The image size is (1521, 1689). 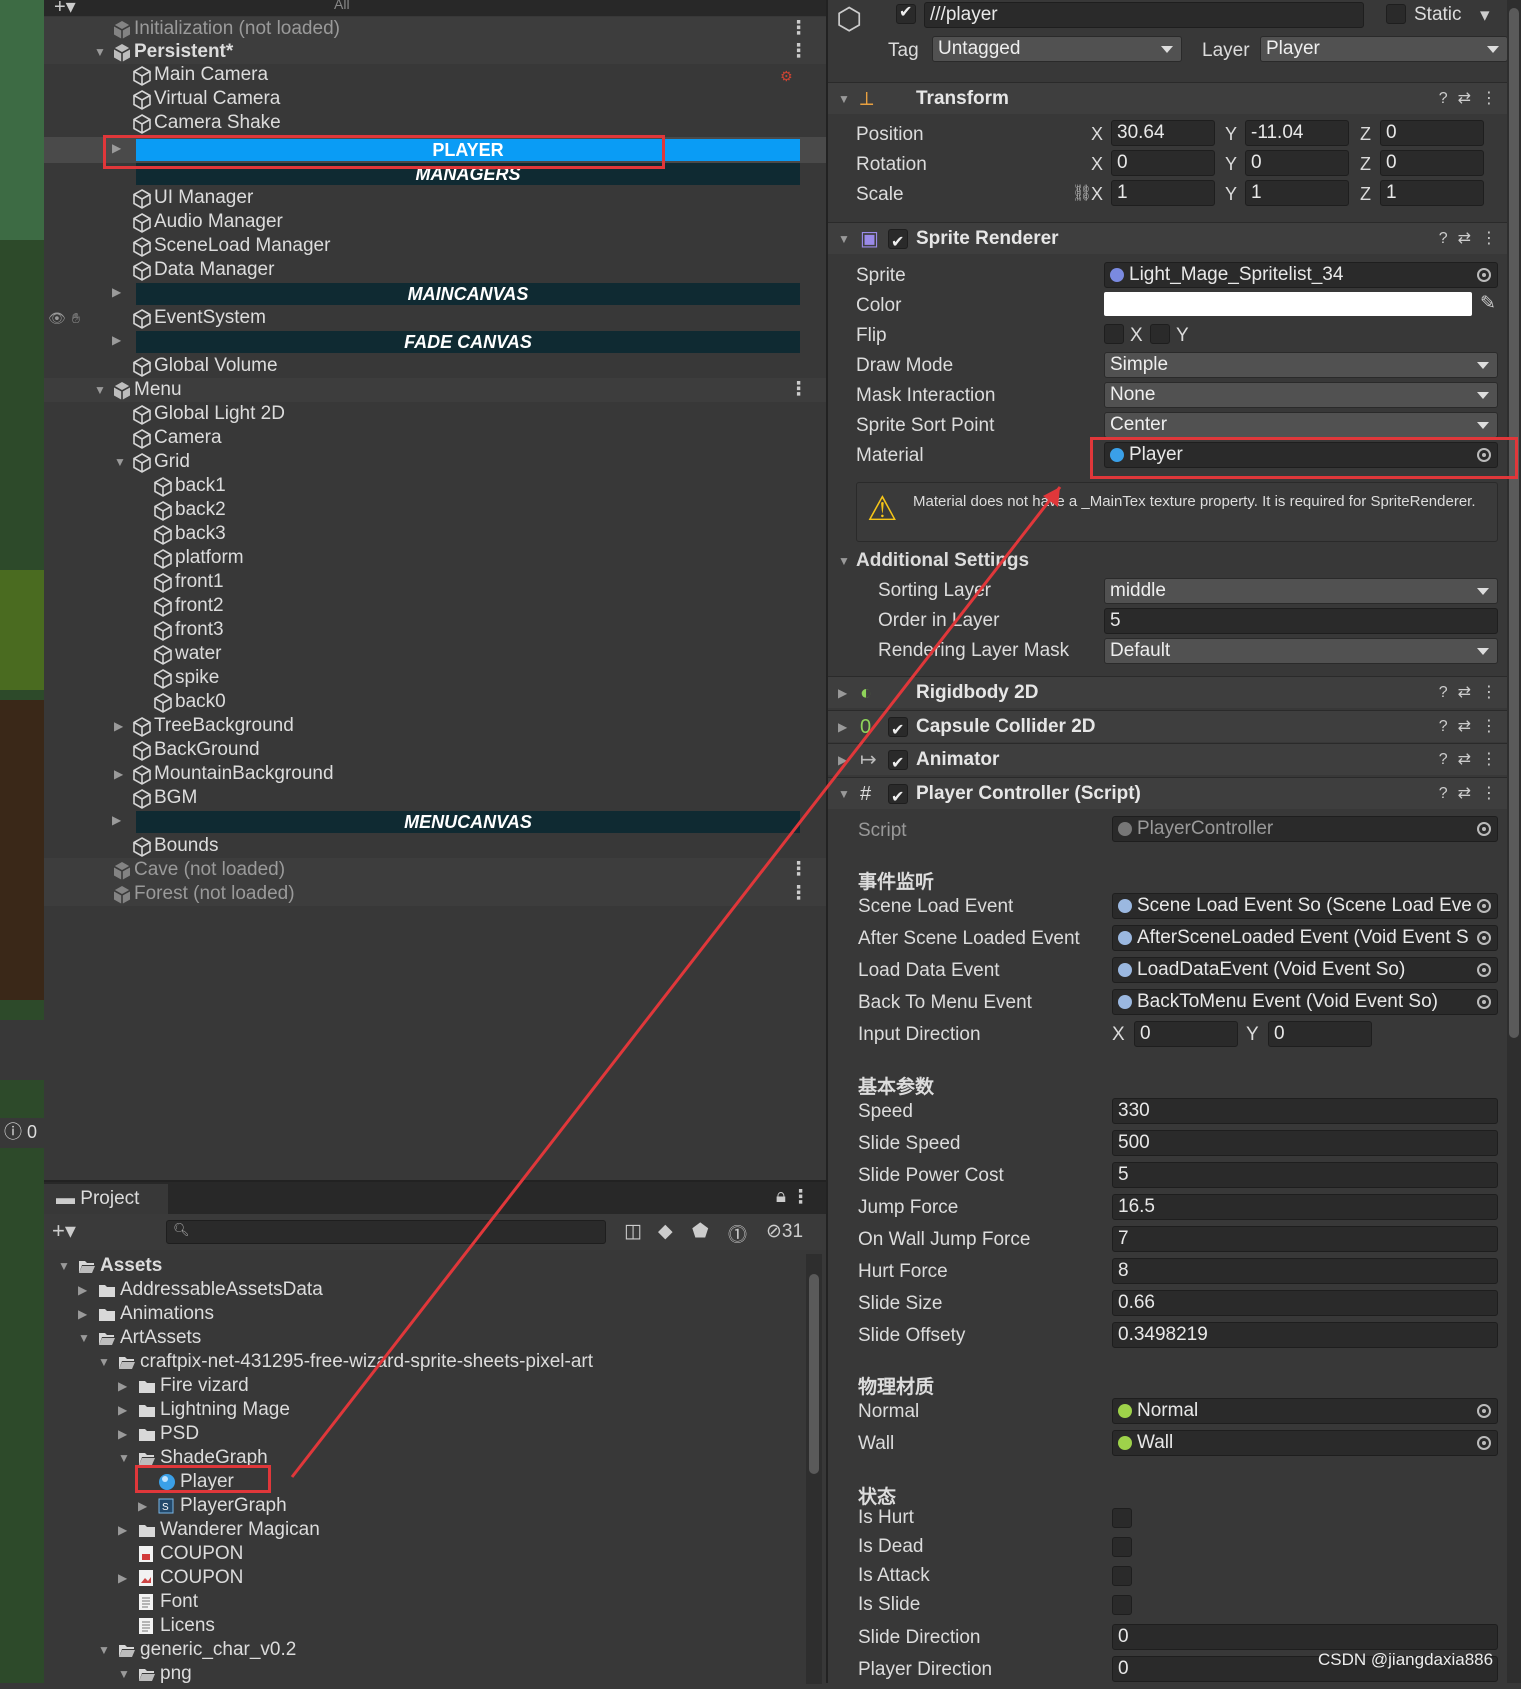 What do you see at coordinates (1305, 1002) in the screenshot?
I see `event-field: BackToMenu Event (Void Event So)` at bounding box center [1305, 1002].